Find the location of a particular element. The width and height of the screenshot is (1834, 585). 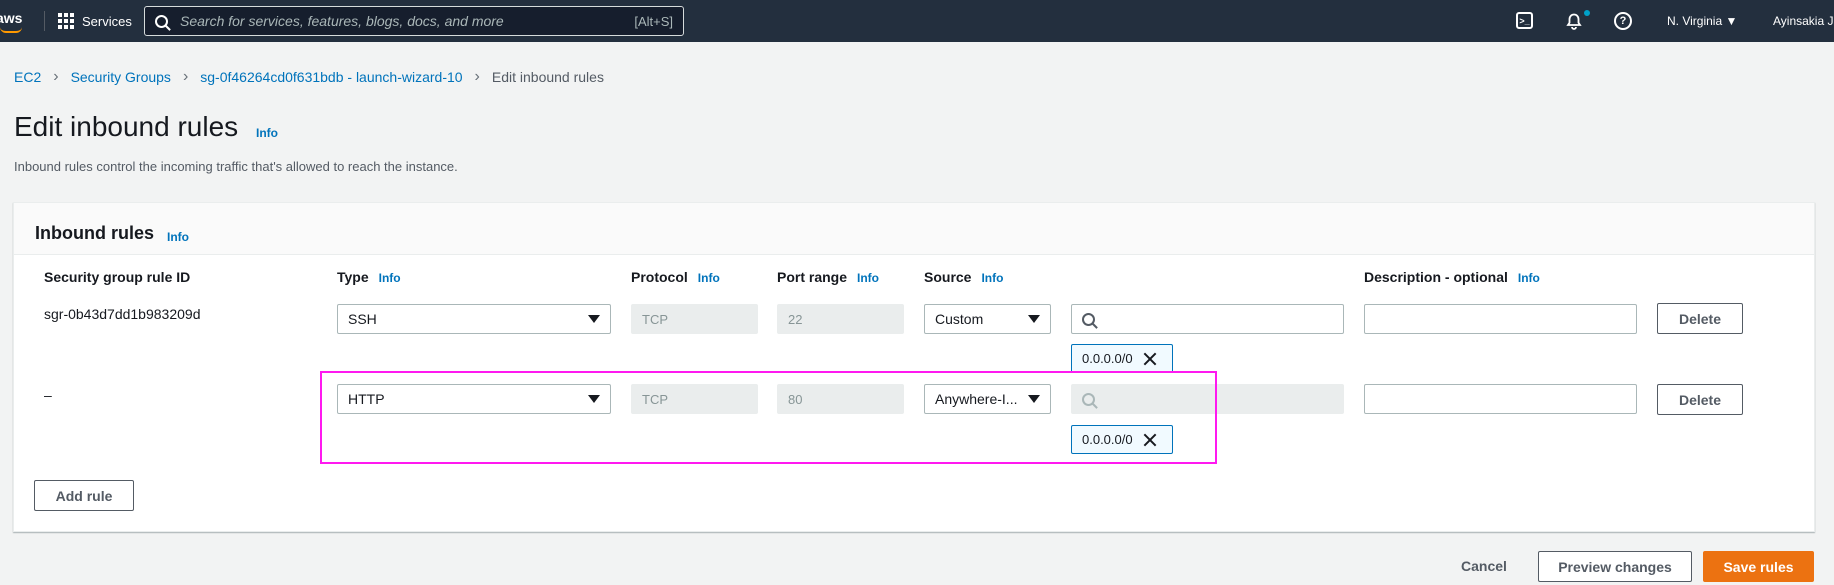

grid-icon is located at coordinates (66, 21).